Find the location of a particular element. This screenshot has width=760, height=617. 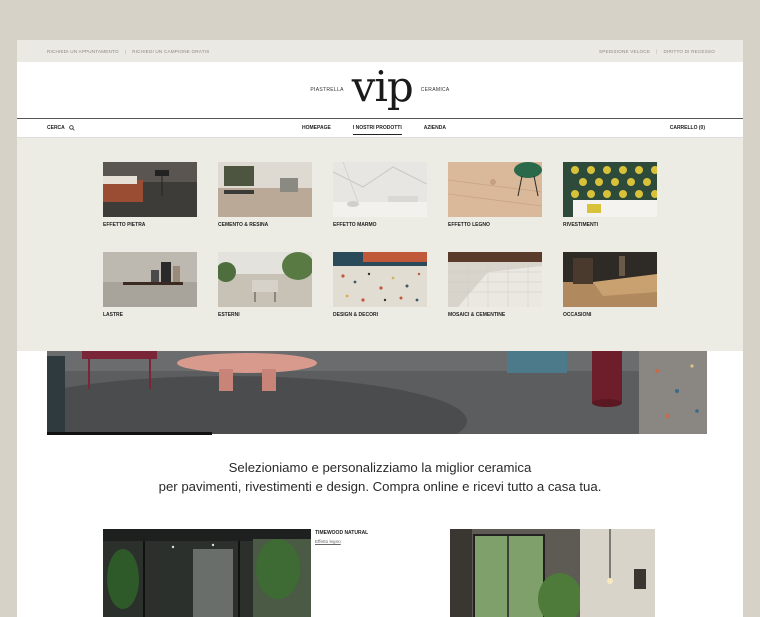

category-label: LASTRE is located at coordinates (113, 315).